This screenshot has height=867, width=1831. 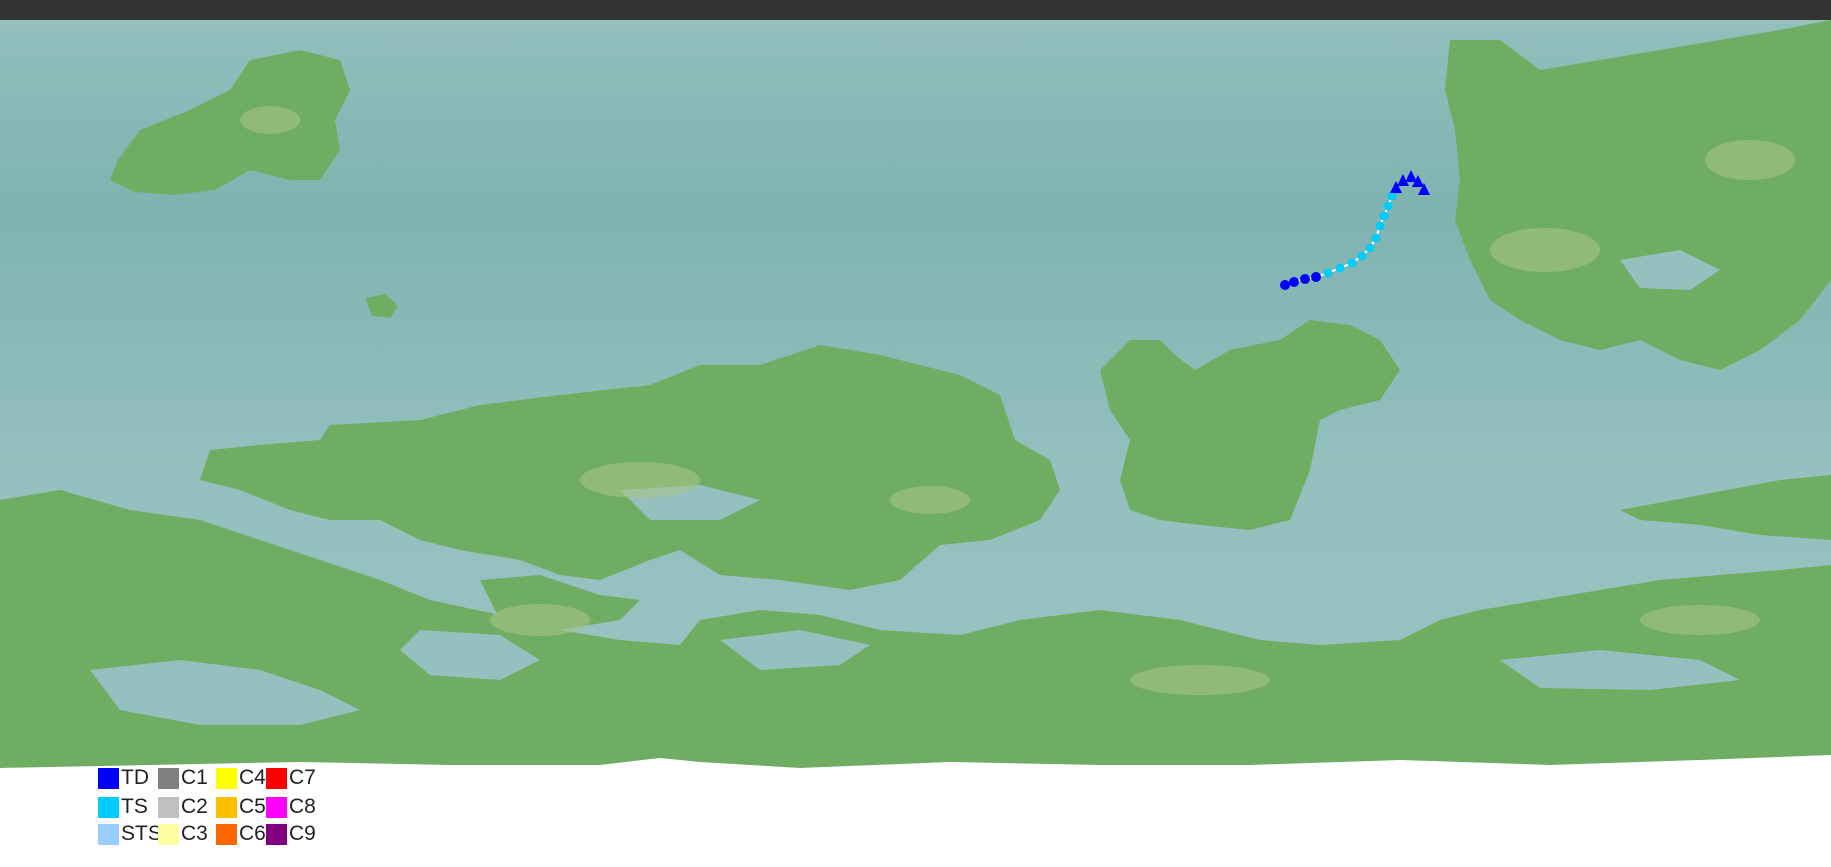 I want to click on legend-item-c4: C4, so click(x=241, y=778).